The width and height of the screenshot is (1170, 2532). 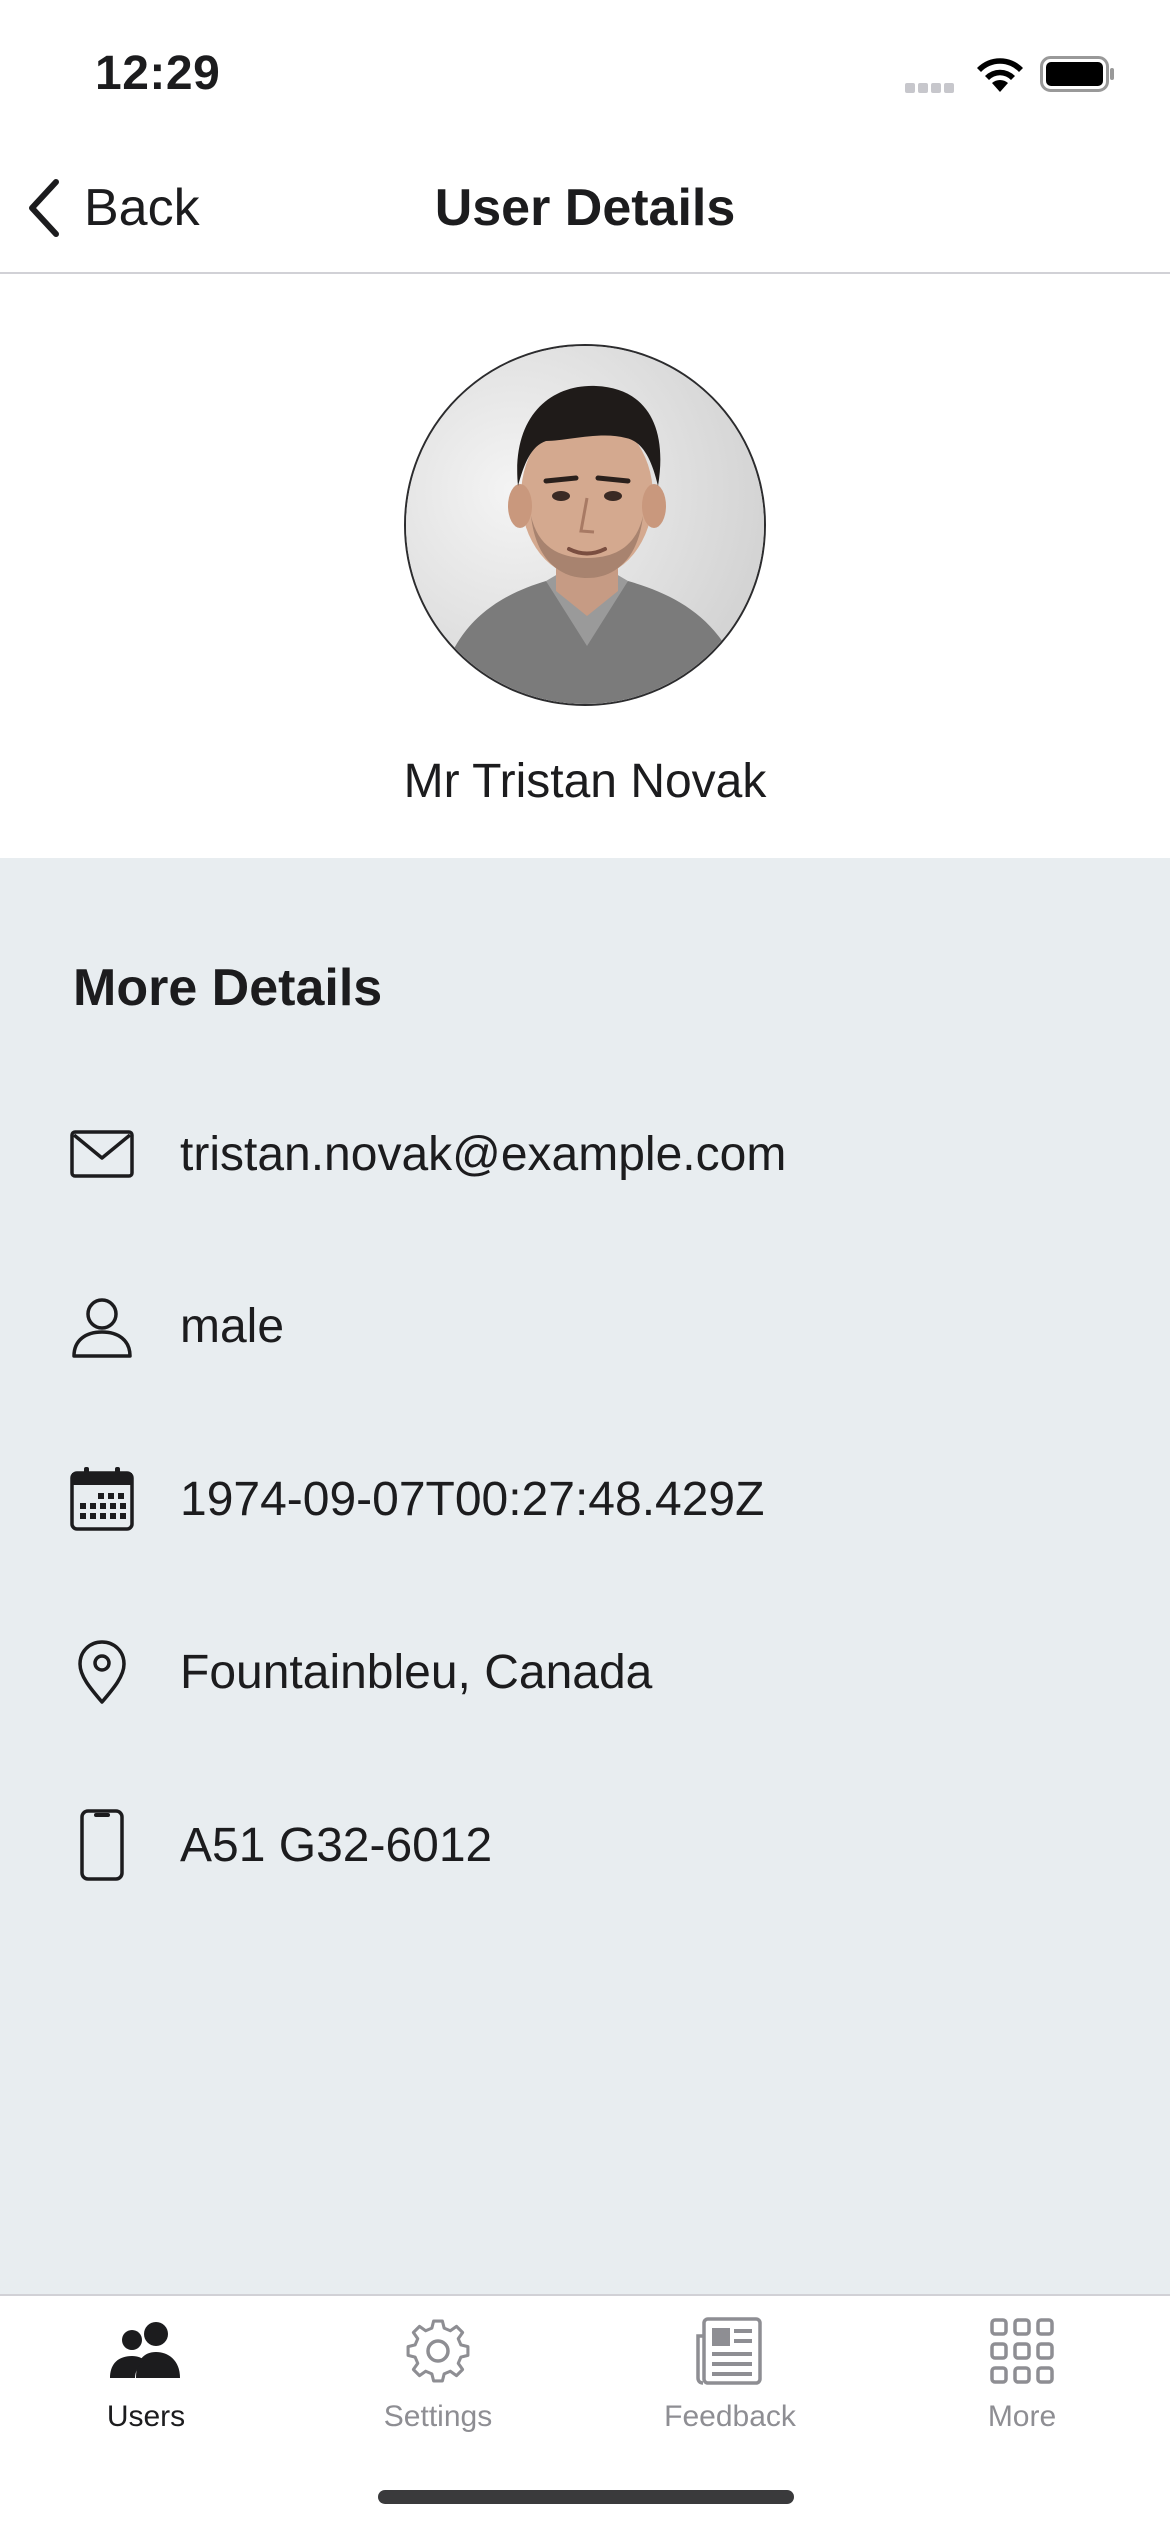 I want to click on location-row: Fountainbleu, Canada, so click(x=585, y=1672).